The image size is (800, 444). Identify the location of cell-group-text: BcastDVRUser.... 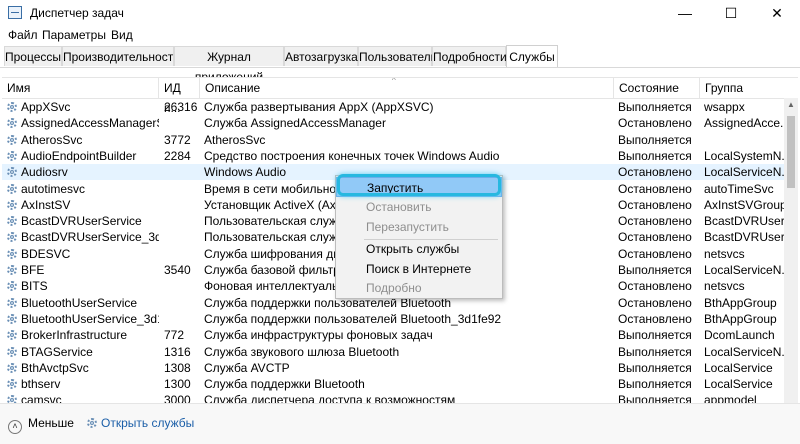
(744, 237).